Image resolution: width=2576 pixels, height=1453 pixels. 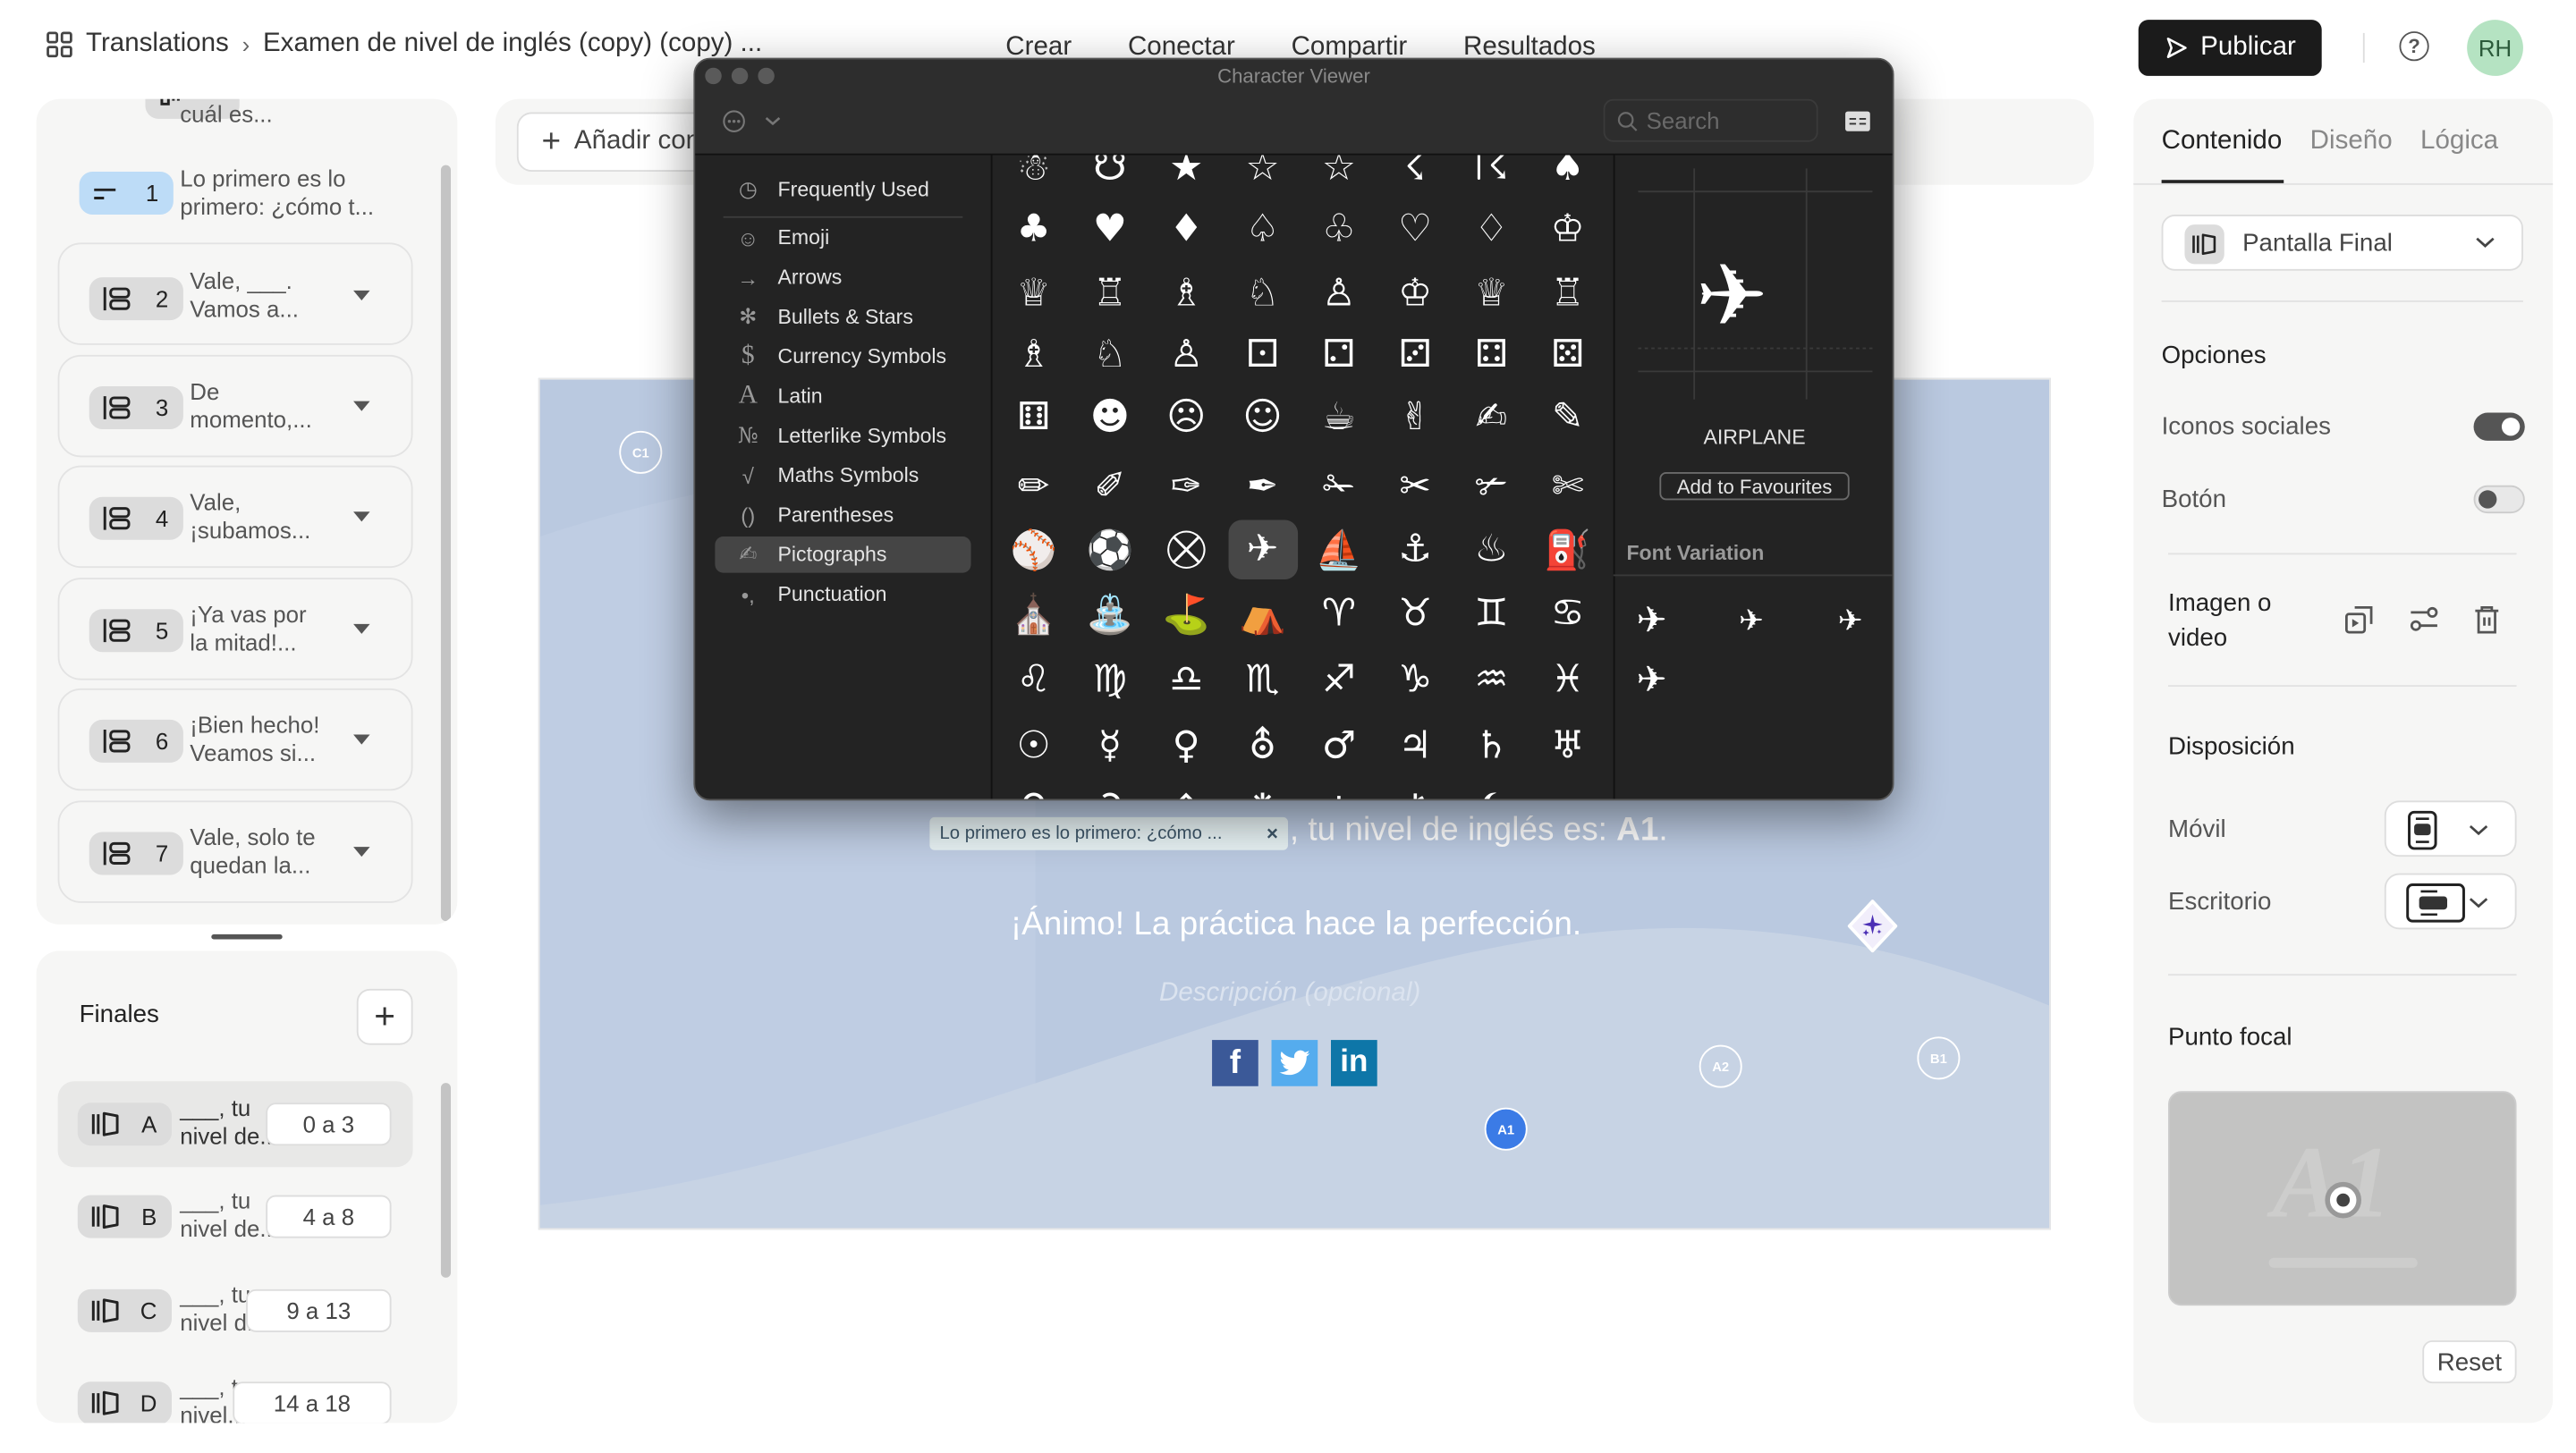 I want to click on media-library-icon, so click(x=2360, y=619).